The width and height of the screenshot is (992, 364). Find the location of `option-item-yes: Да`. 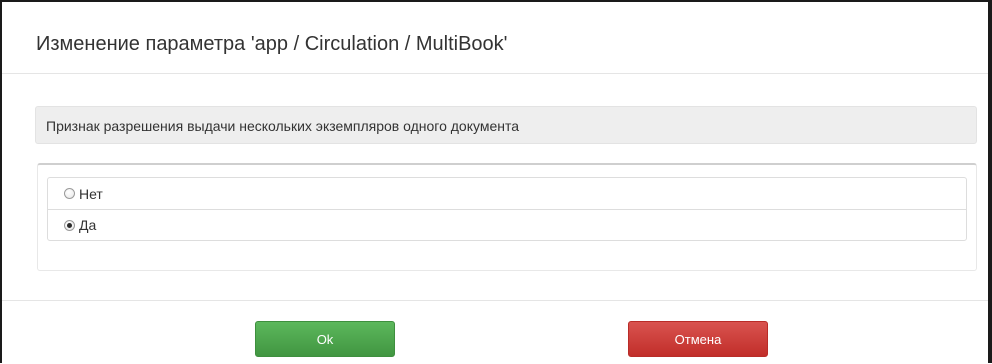

option-item-yes: Да is located at coordinates (507, 224).